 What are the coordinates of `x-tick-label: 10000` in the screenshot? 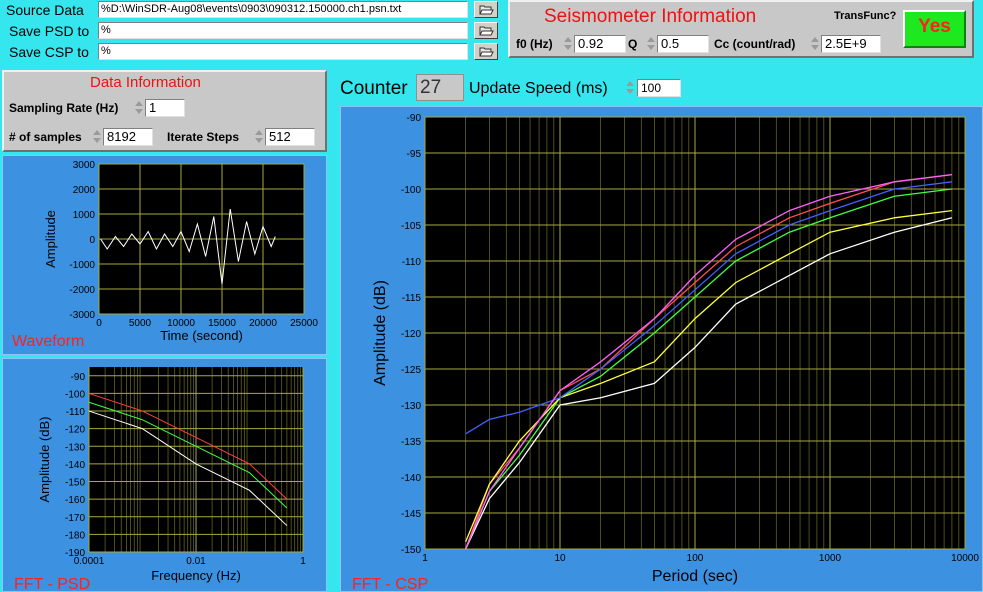 It's located at (965, 558).